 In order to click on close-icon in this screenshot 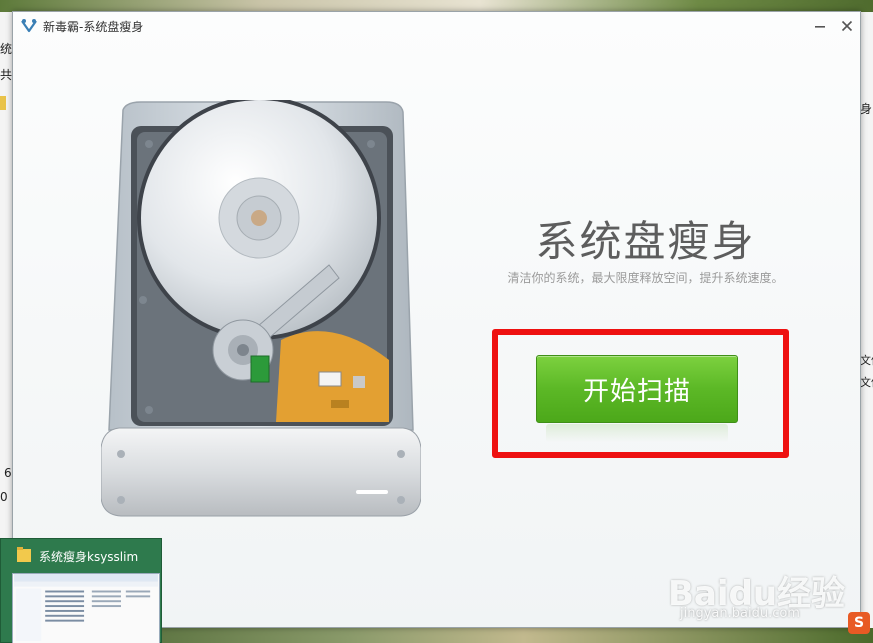, I will do `click(847, 26)`.